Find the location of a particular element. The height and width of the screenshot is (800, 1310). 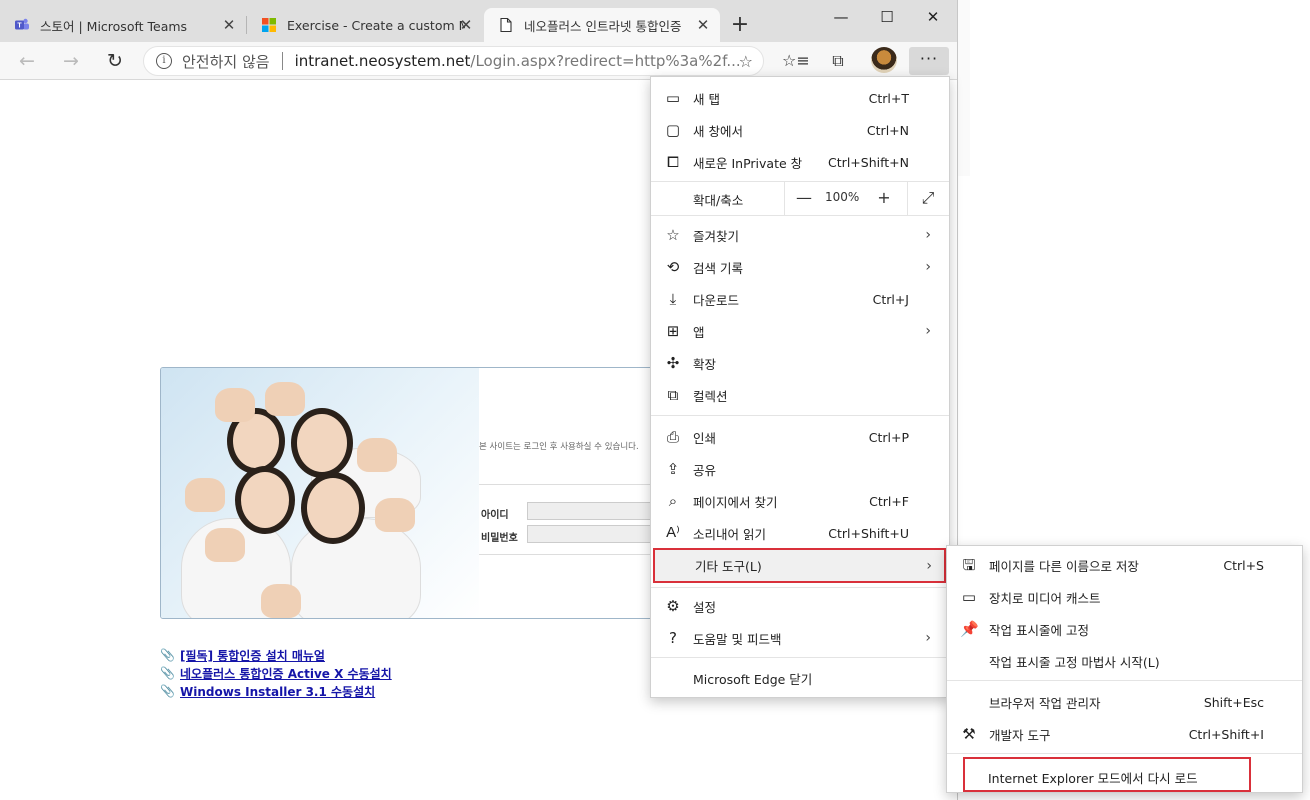

menu-item-label: 새 탭 is located at coordinates (706, 99).